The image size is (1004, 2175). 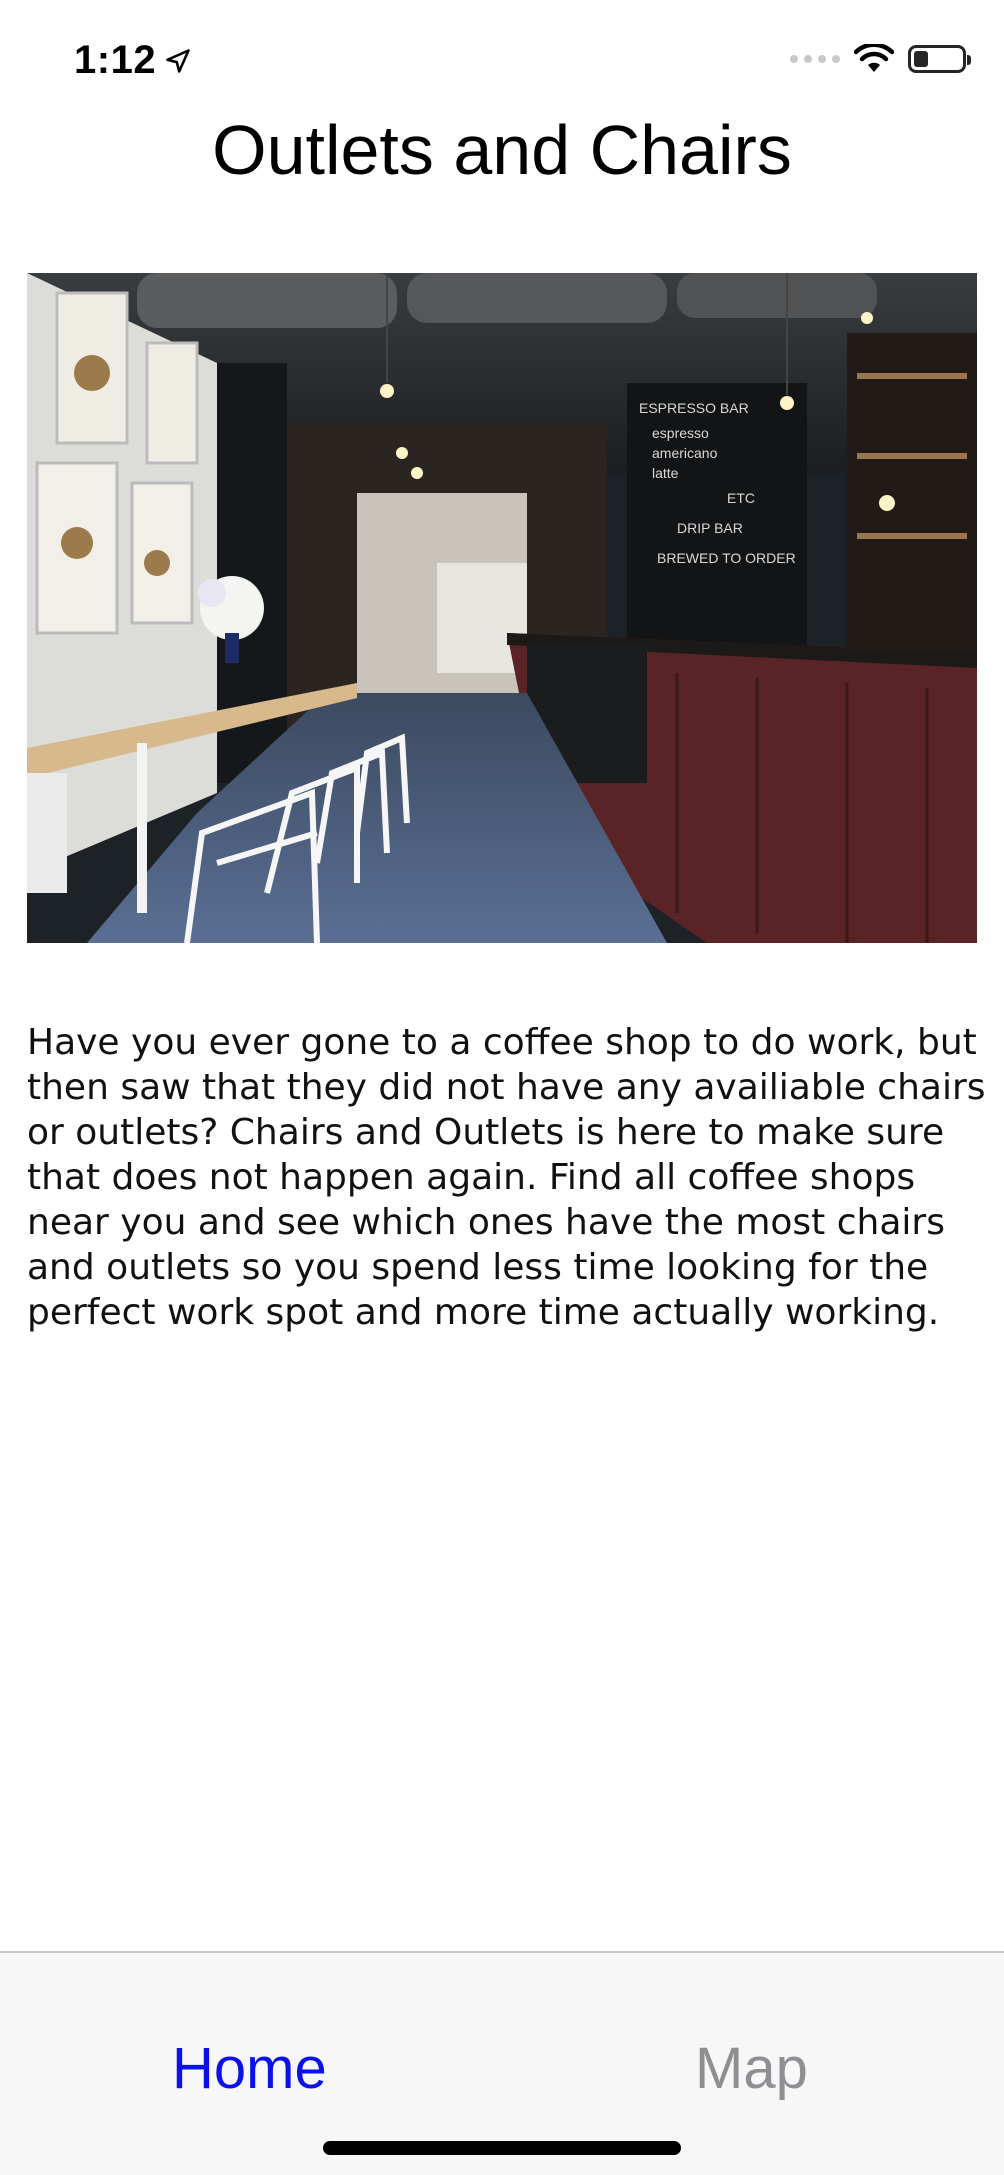 What do you see at coordinates (921, 59) in the screenshot?
I see `battery-level` at bounding box center [921, 59].